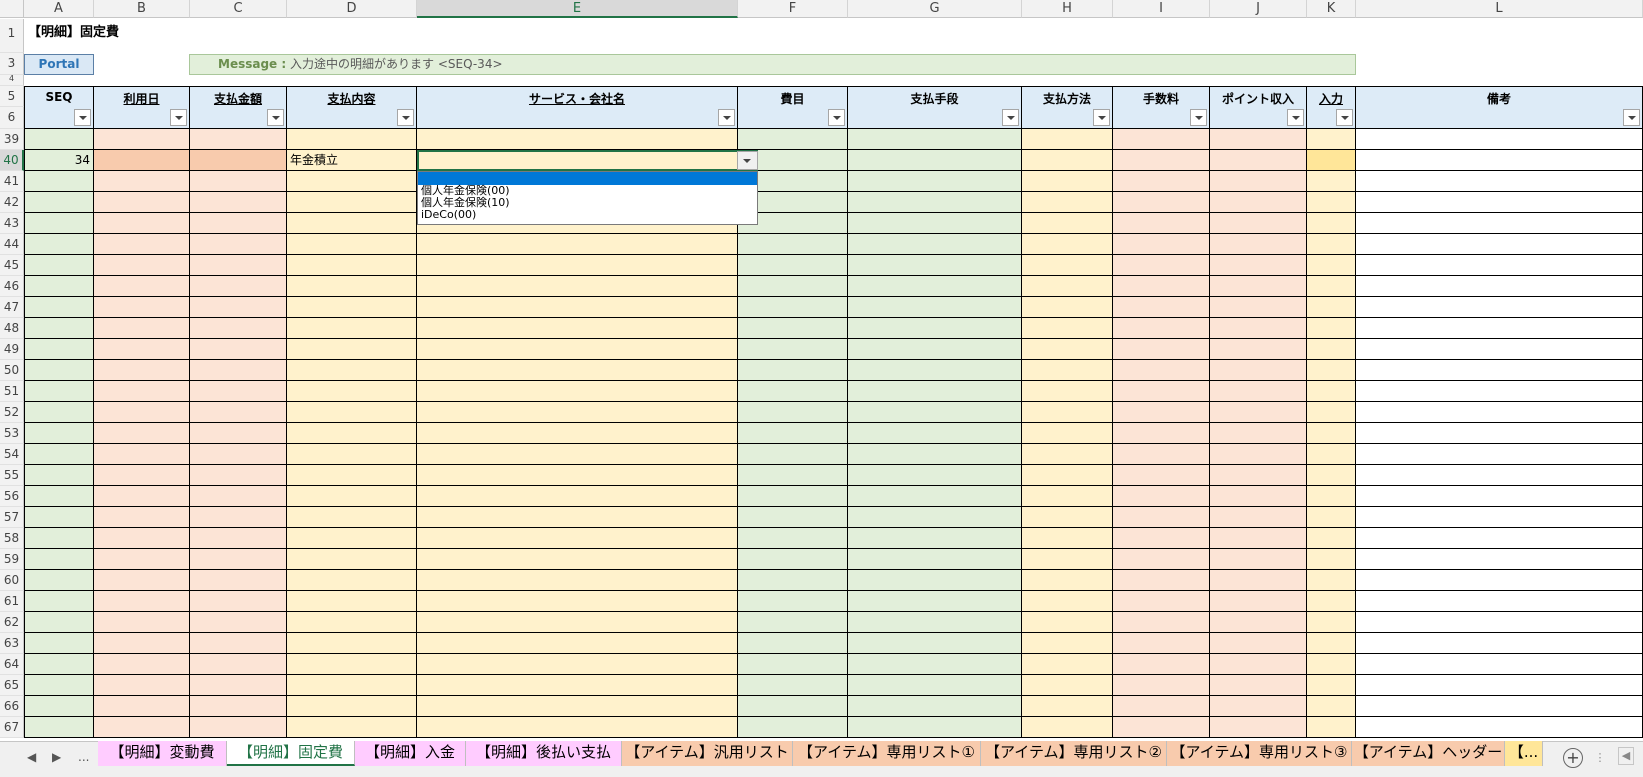  Describe the element at coordinates (12, 622) in the screenshot. I see `row-header-62: 62` at that location.